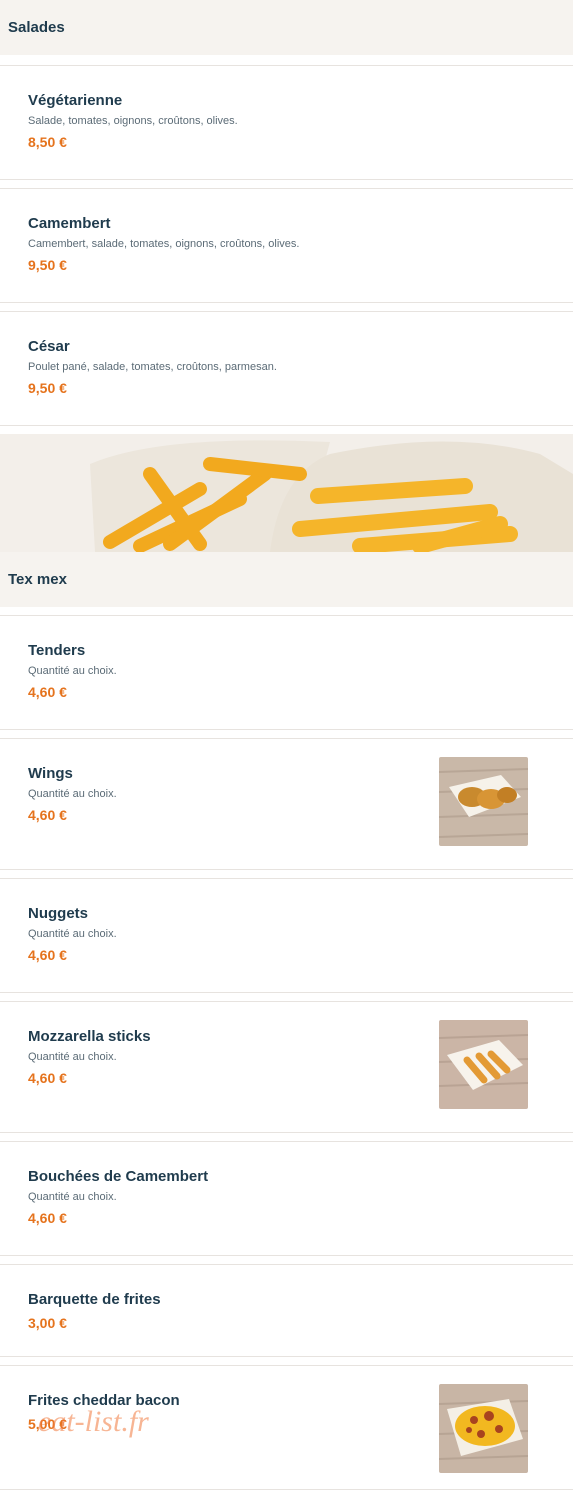 The image size is (573, 1500). I want to click on section-header-salades: Salades, so click(286, 27).